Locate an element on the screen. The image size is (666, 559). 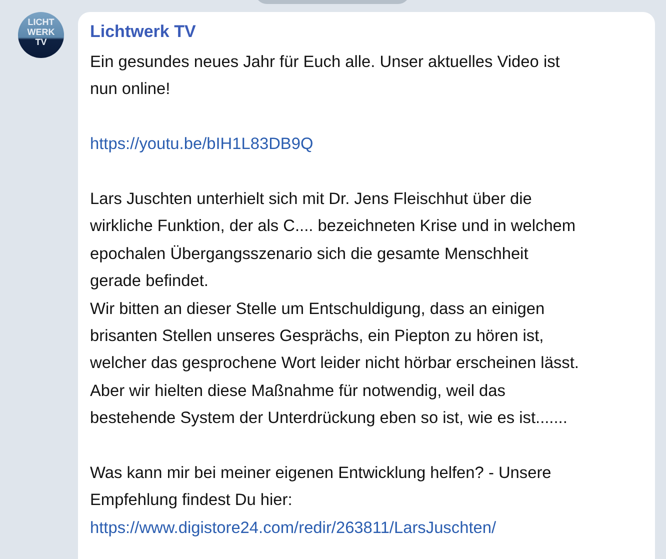
channel-avatar: LICHT WERK TV is located at coordinates (41, 35).